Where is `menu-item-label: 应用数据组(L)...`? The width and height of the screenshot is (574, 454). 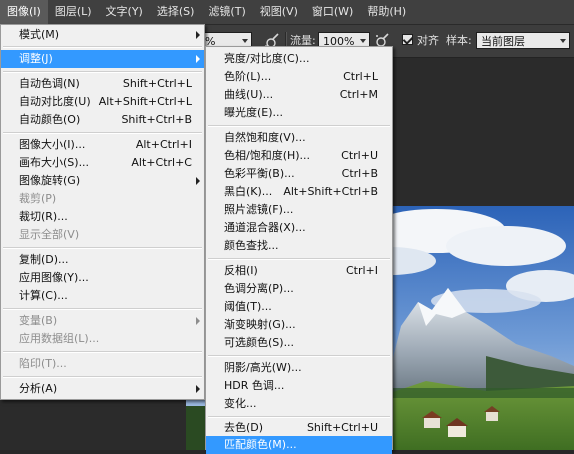 menu-item-label: 应用数据组(L)... is located at coordinates (59, 338).